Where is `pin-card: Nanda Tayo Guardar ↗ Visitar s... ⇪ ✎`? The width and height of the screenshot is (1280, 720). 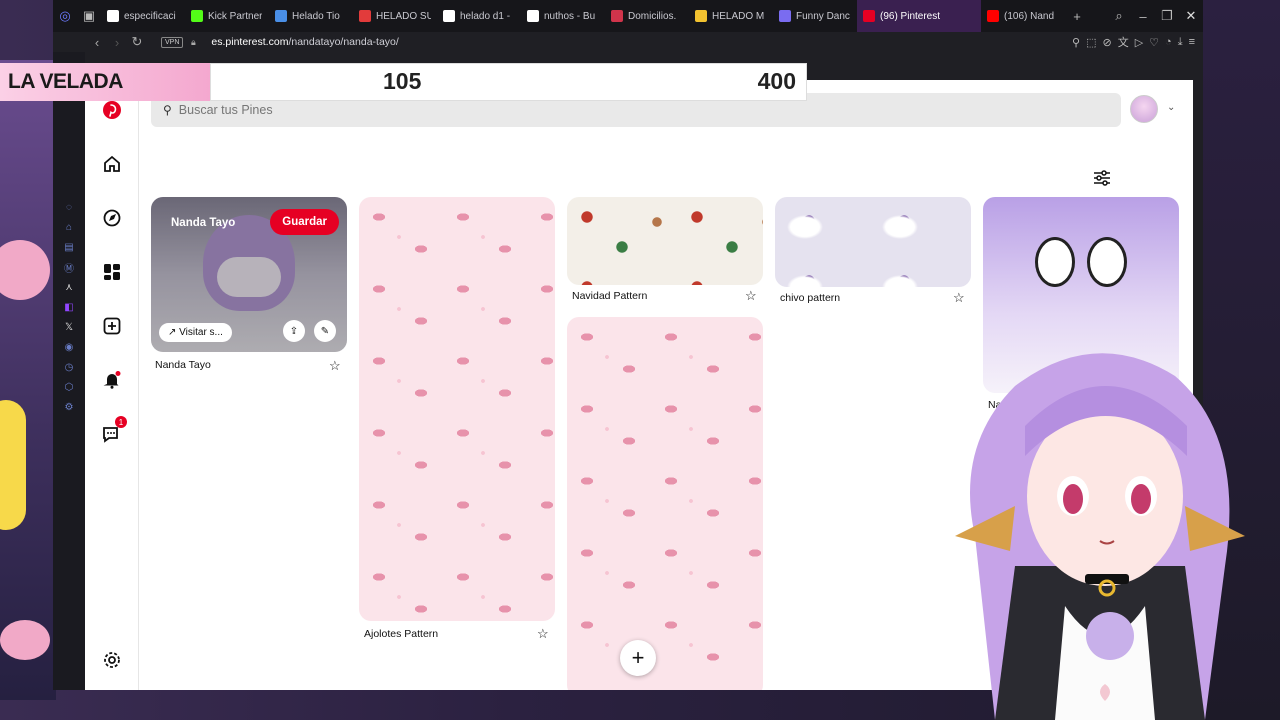 pin-card: Nanda Tayo Guardar ↗ Visitar s... ⇪ ✎ is located at coordinates (249, 274).